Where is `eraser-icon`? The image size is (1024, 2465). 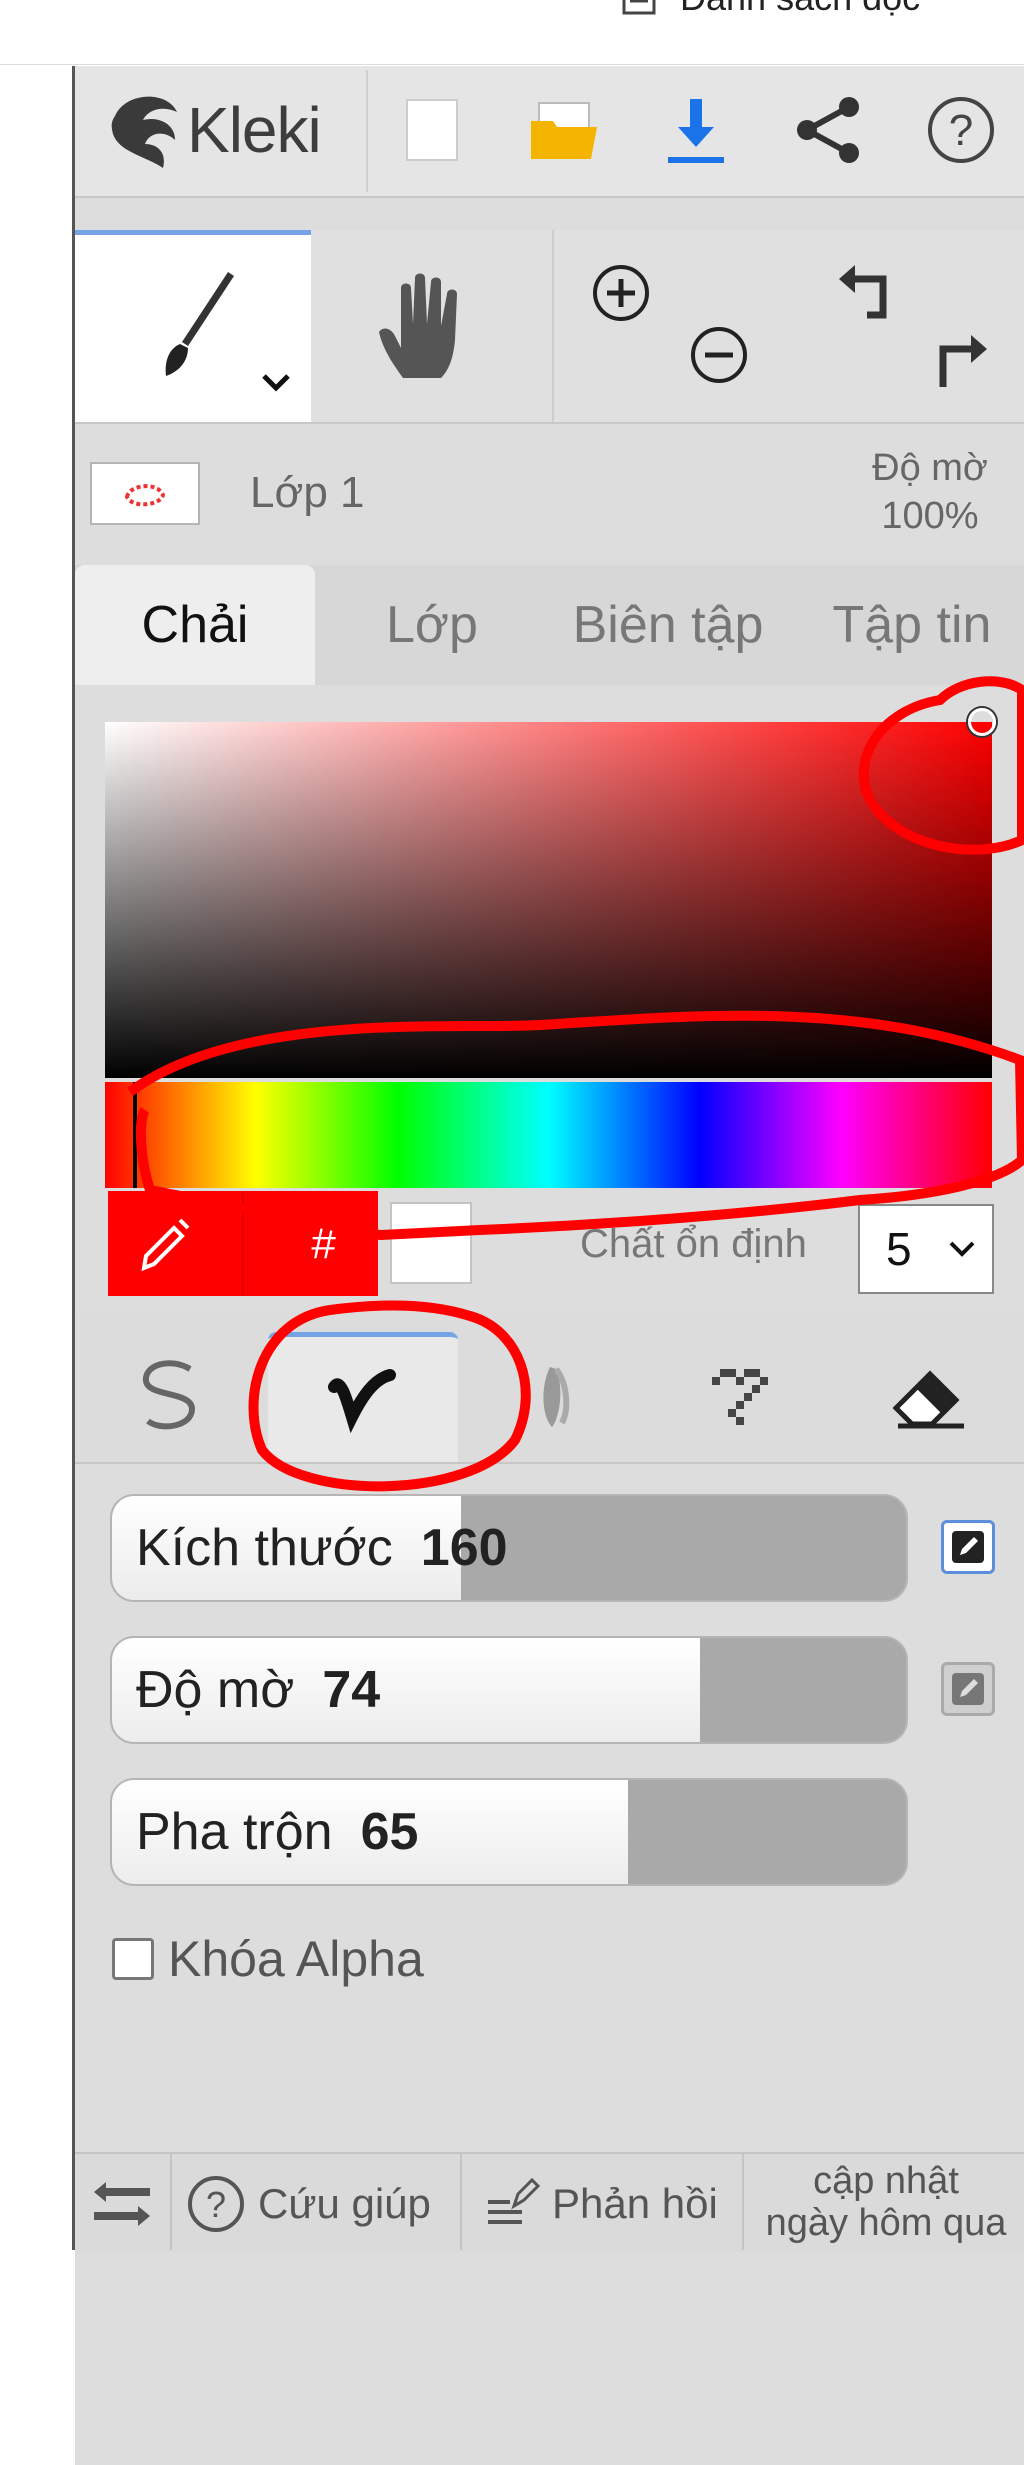 eraser-icon is located at coordinates (930, 1397).